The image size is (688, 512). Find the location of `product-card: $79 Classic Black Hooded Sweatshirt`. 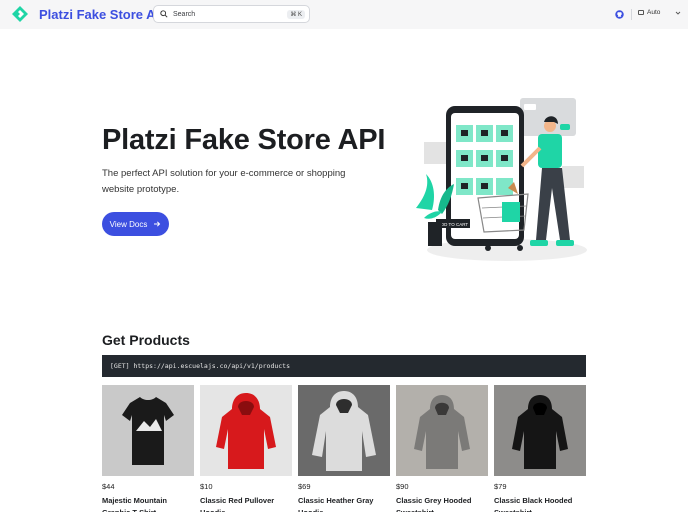

product-card: $79 Classic Black Hooded Sweatshirt is located at coordinates (540, 448).